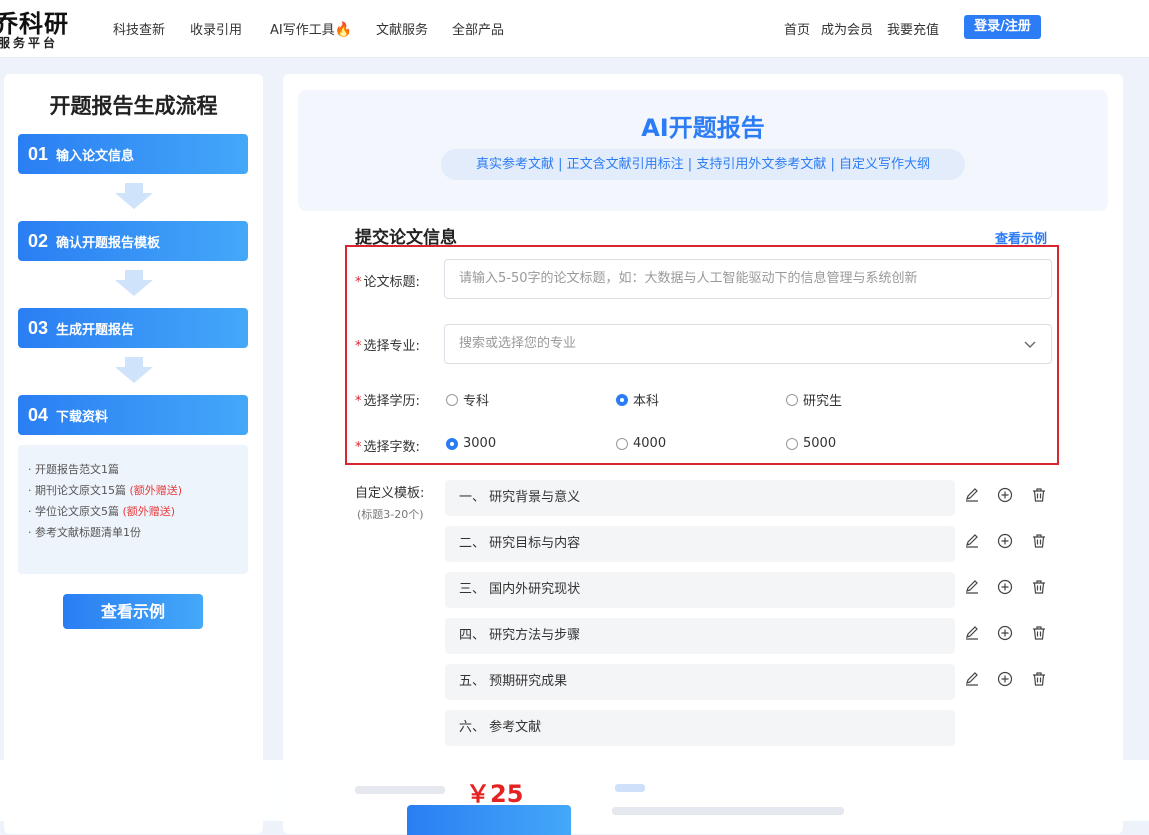 This screenshot has height=835, width=1149. Describe the element at coordinates (646, 401) in the screenshot. I see `radio-label: 本科` at that location.